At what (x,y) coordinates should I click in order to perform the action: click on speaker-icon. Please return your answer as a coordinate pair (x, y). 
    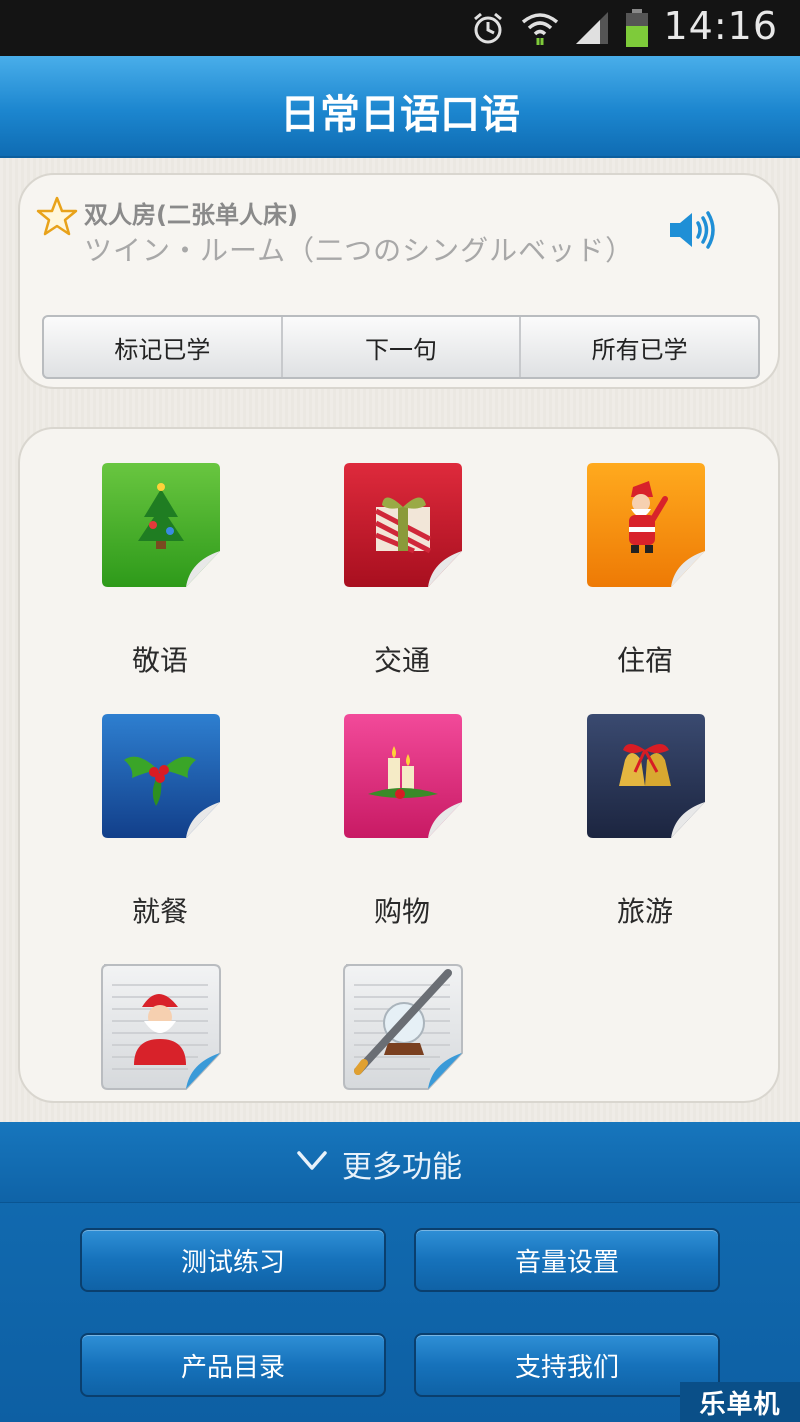
    Looking at the image, I should click on (693, 230).